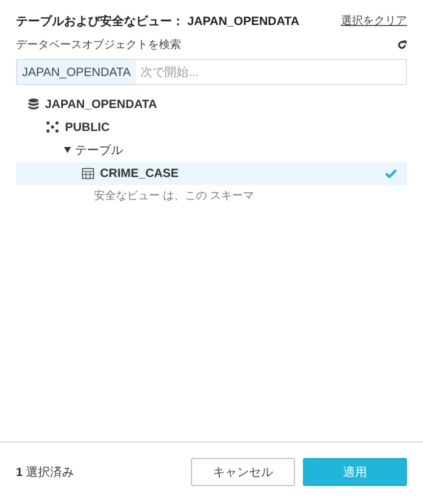  What do you see at coordinates (374, 21) in the screenshot?
I see `clear-selection-link: 選択をクリア` at bounding box center [374, 21].